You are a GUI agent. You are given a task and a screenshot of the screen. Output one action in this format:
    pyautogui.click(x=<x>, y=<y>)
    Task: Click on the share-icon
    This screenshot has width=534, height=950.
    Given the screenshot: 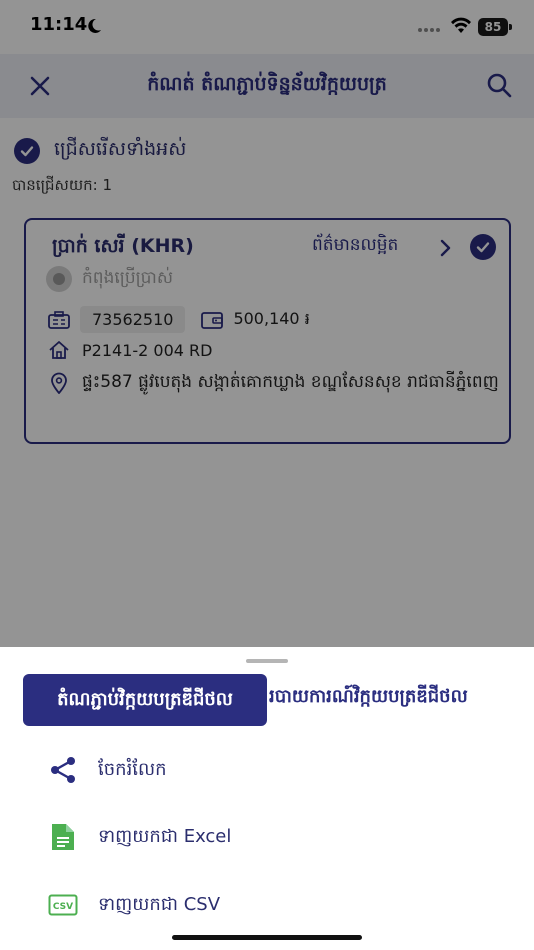 What is the action you would take?
    pyautogui.click(x=63, y=770)
    